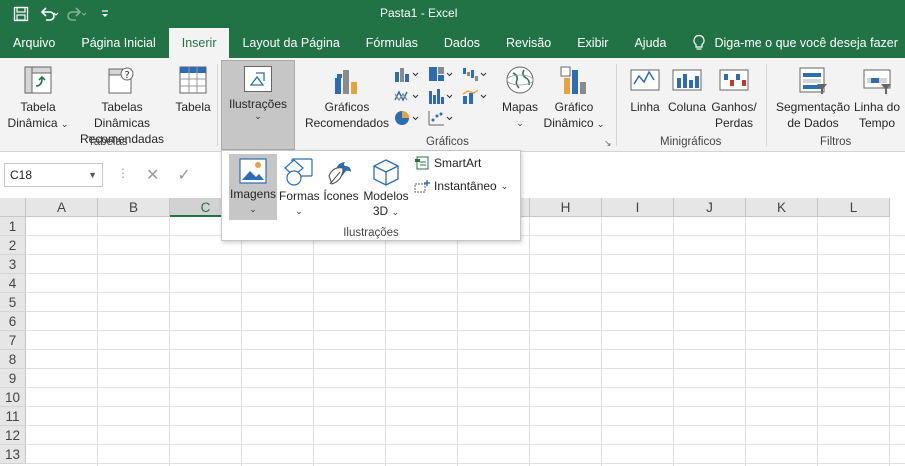 The width and height of the screenshot is (905, 466). Describe the element at coordinates (38, 107) in the screenshot. I see `pivot-table-label-1: Tabela` at that location.